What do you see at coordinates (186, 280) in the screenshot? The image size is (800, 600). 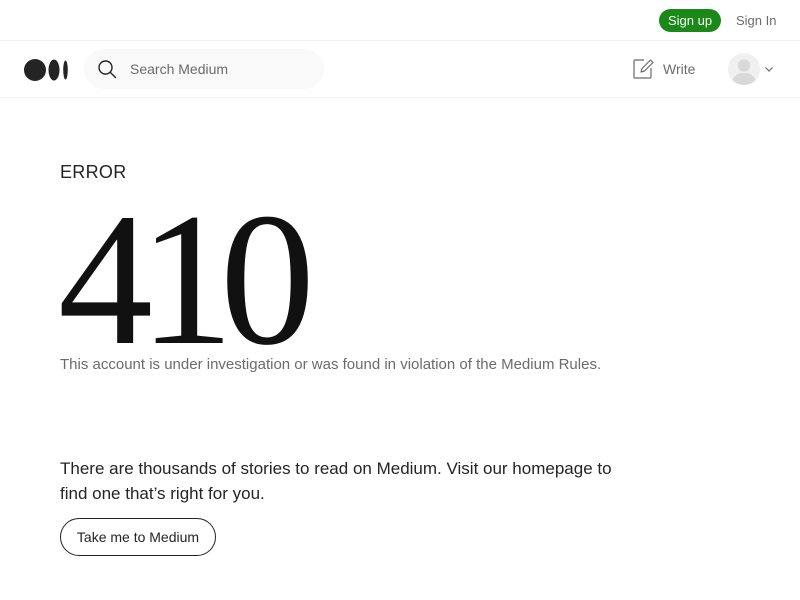 I see `error-code: 410` at bounding box center [186, 280].